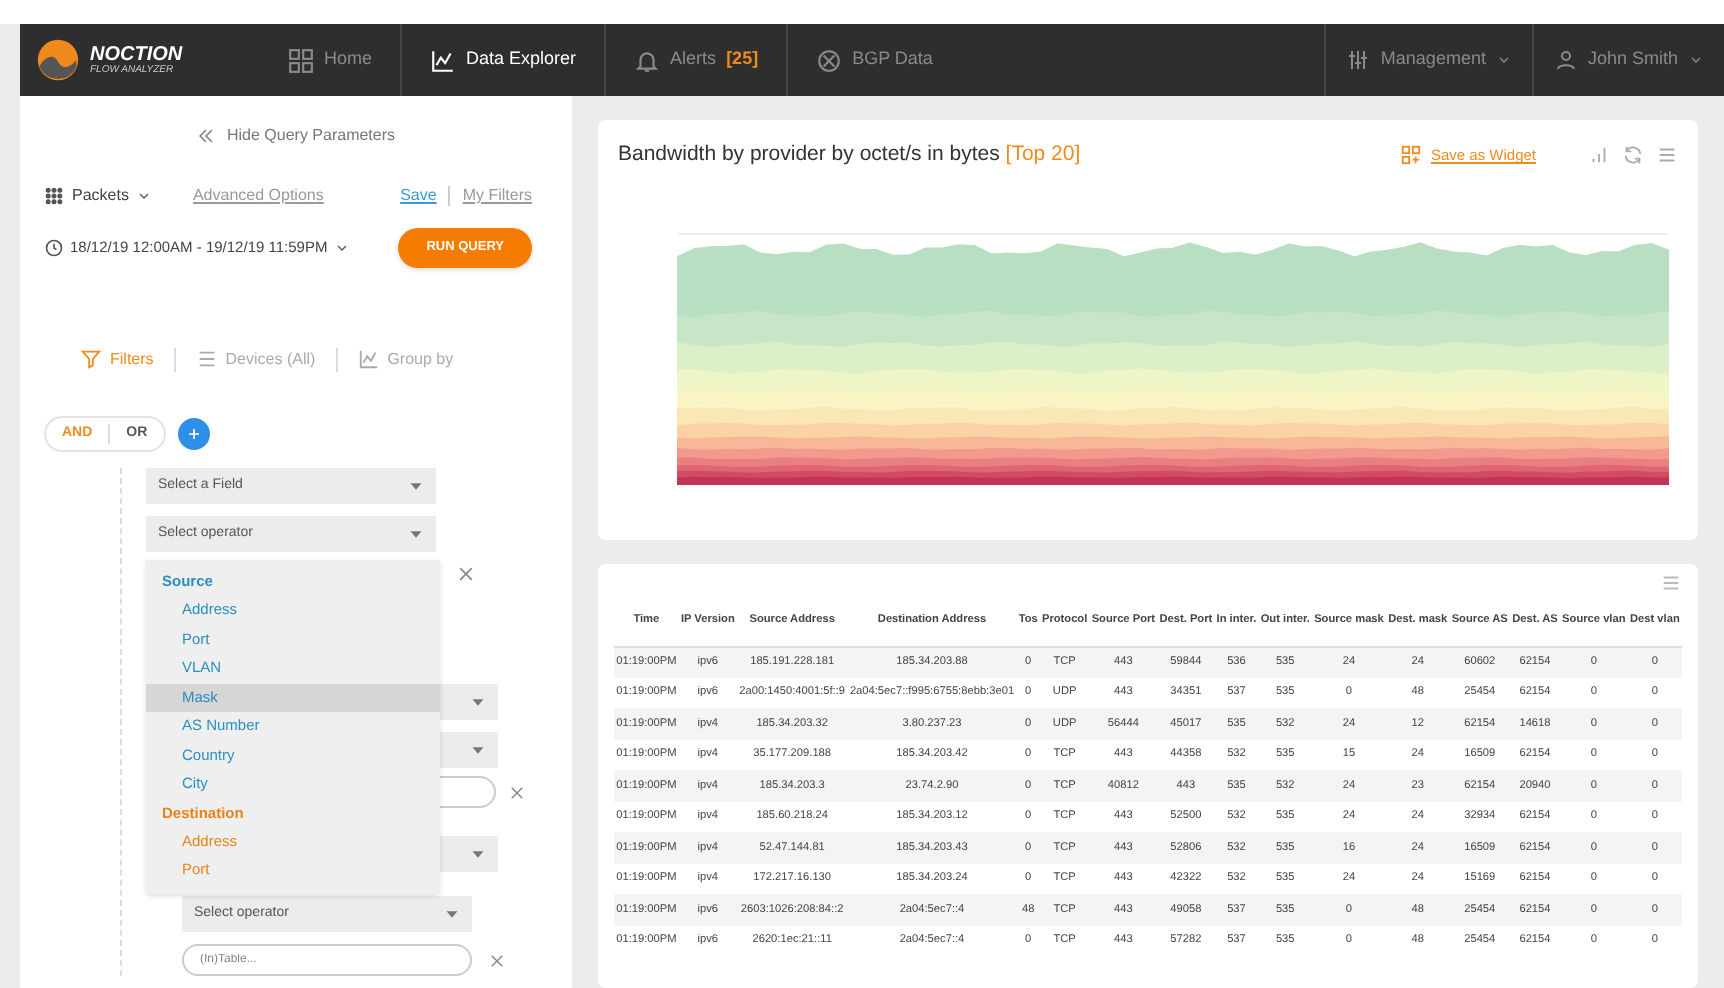 Image resolution: width=1724 pixels, height=988 pixels. I want to click on bar-chart-icon, so click(1599, 155).